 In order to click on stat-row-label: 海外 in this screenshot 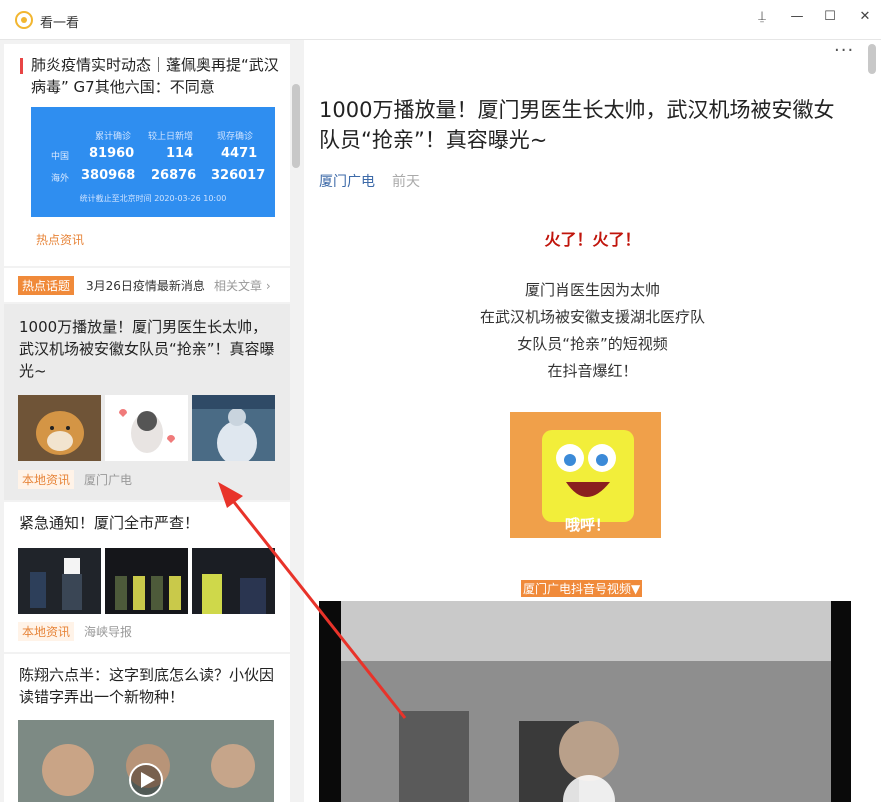, I will do `click(60, 179)`.